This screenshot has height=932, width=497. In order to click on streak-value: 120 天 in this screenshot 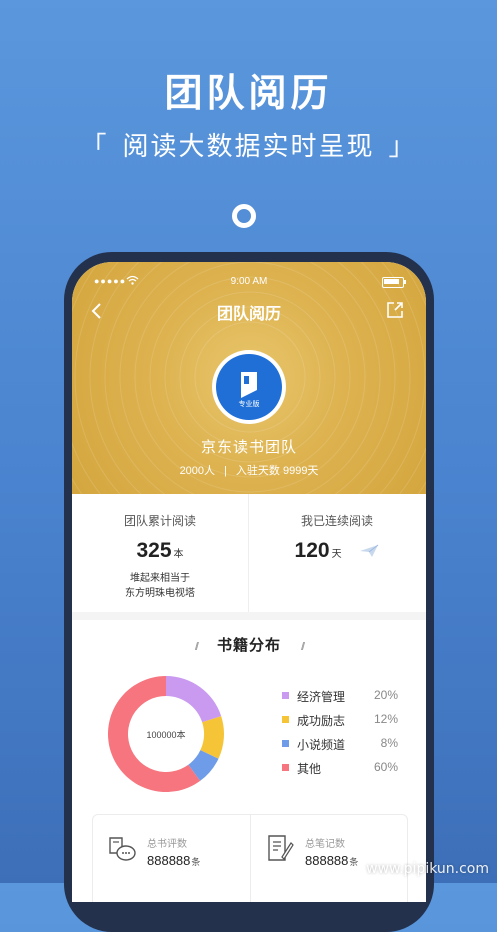, I will do `click(337, 551)`.